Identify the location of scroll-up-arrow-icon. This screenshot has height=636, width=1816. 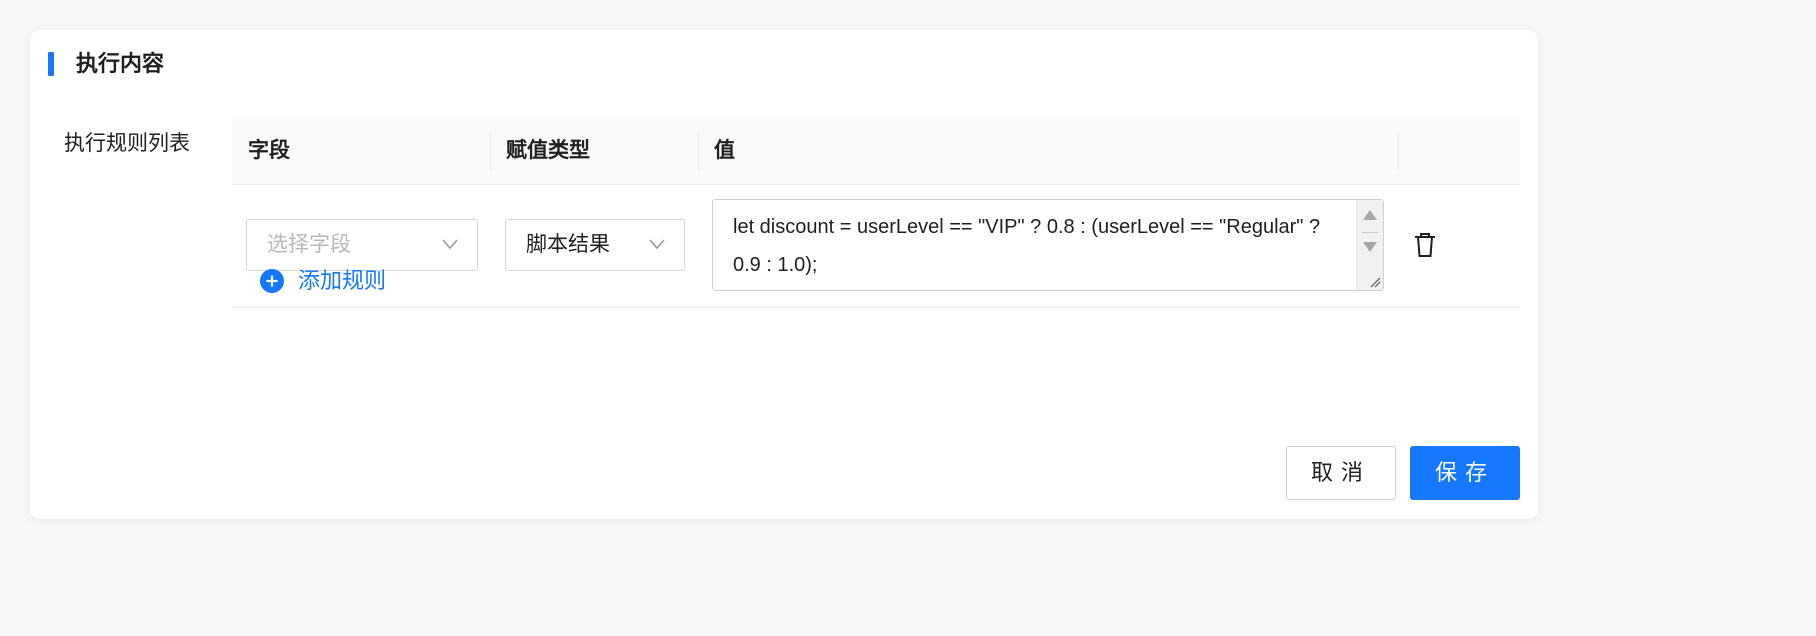
(1370, 215).